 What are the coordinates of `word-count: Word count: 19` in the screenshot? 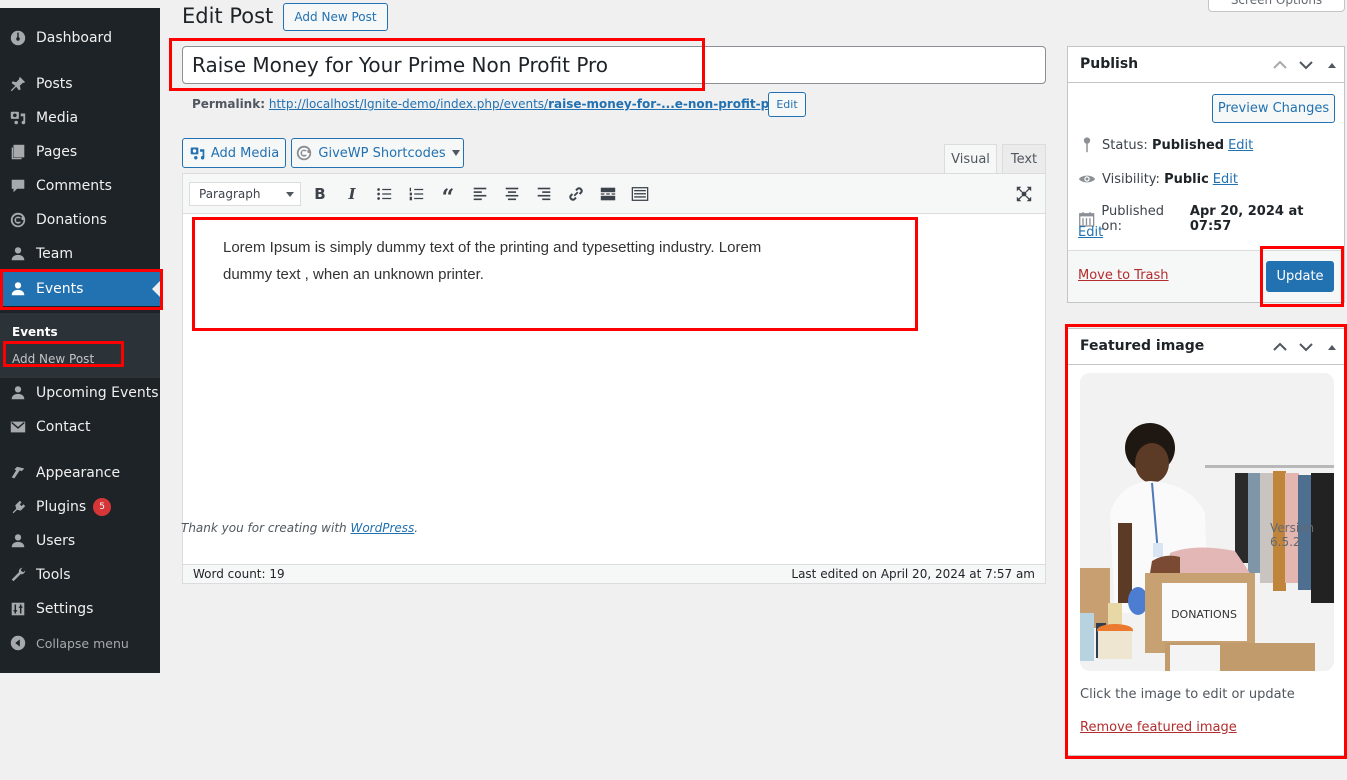 It's located at (239, 574).